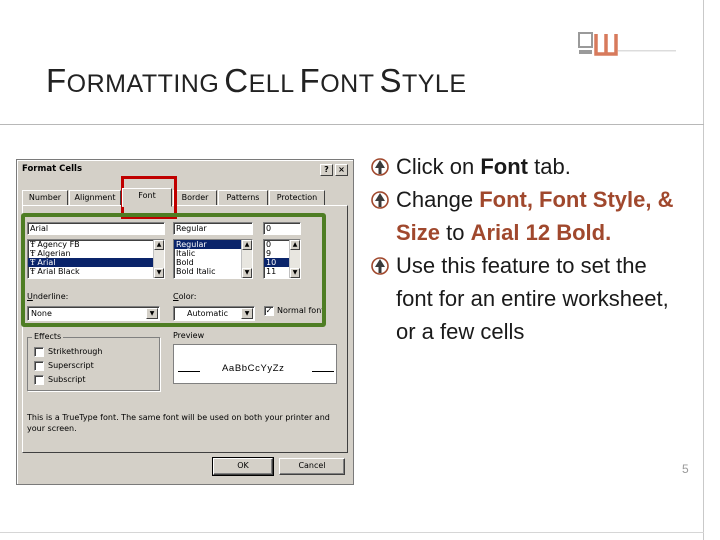  Describe the element at coordinates (297, 198) in the screenshot. I see `tab-protection: Protection` at that location.